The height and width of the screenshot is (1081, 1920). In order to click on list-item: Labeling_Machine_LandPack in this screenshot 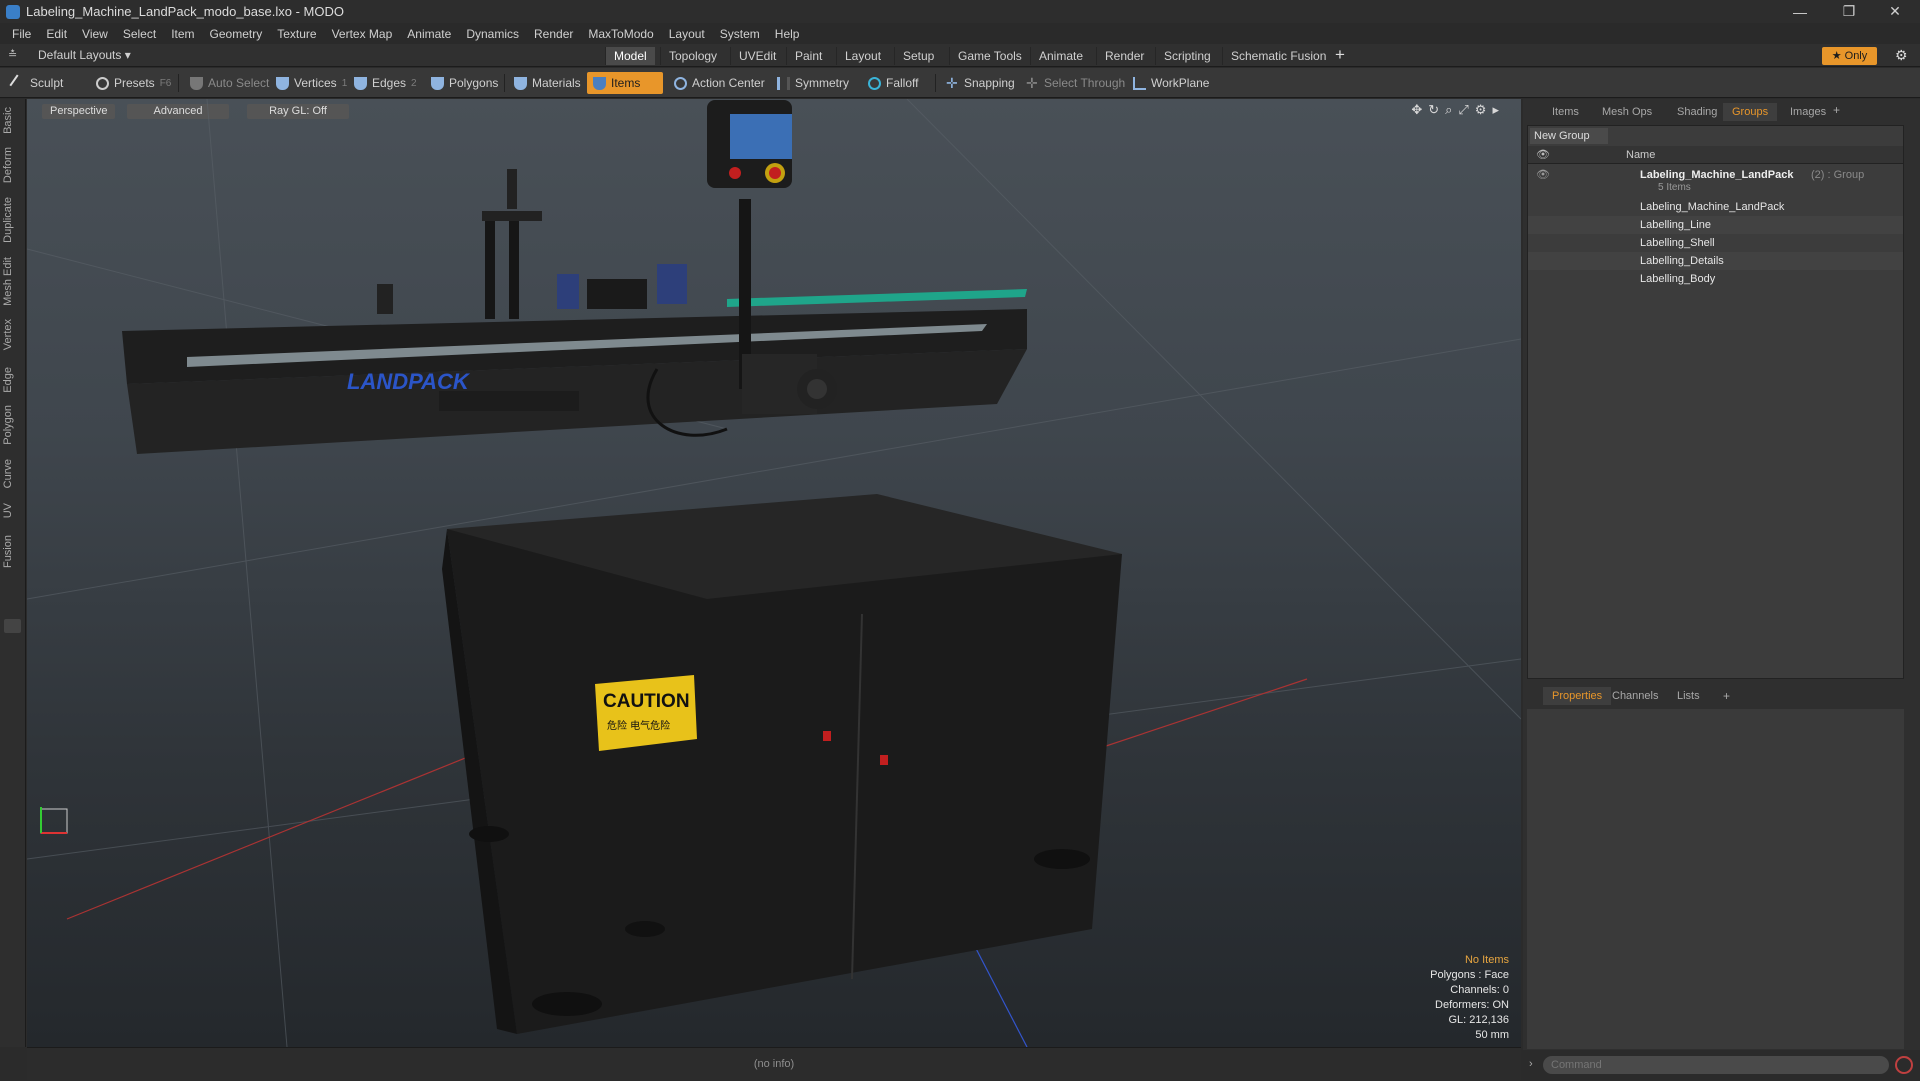, I will do `click(1715, 207)`.